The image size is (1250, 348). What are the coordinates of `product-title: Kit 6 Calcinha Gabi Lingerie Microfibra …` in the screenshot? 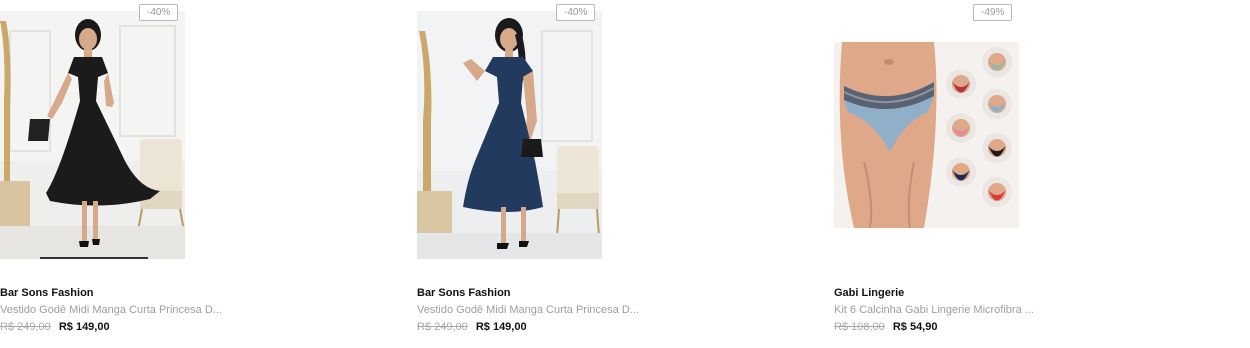 It's located at (949, 310).